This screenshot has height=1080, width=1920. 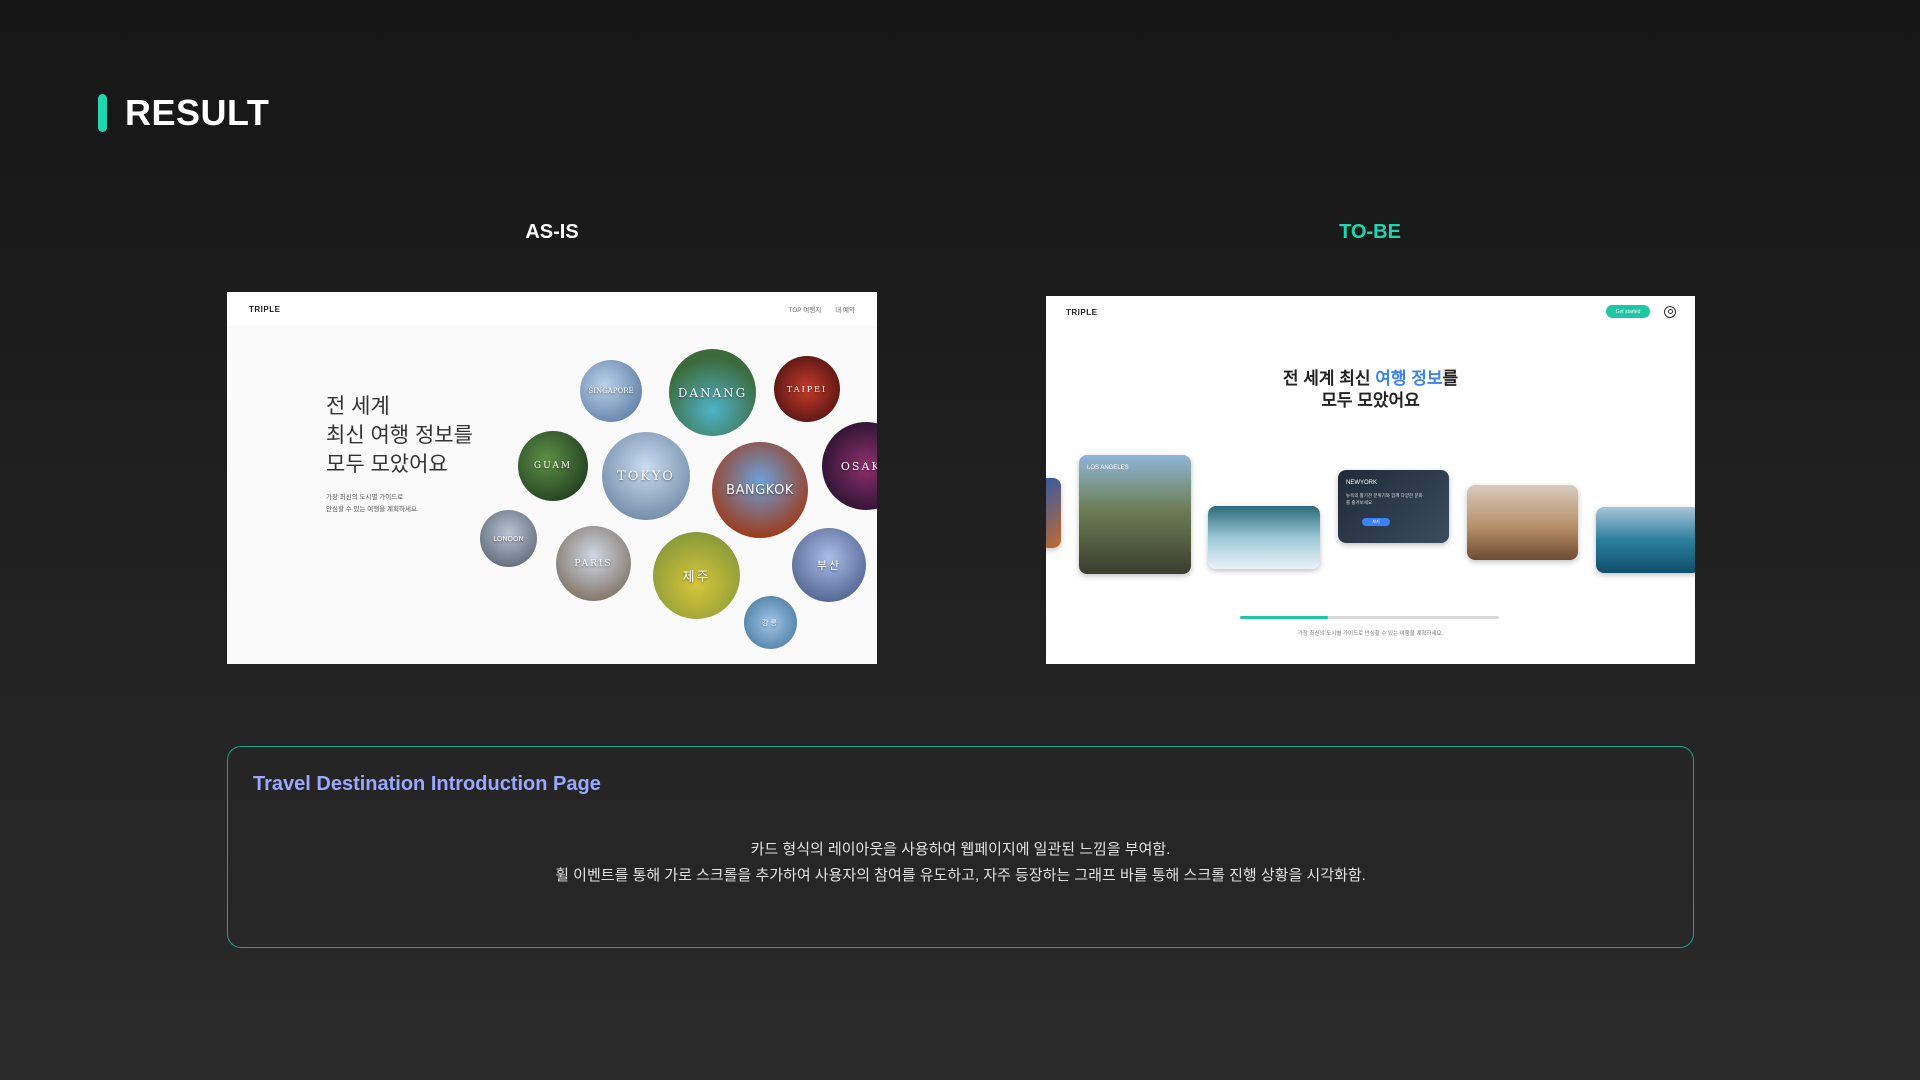 I want to click on destination-card-coast, so click(x=1645, y=540).